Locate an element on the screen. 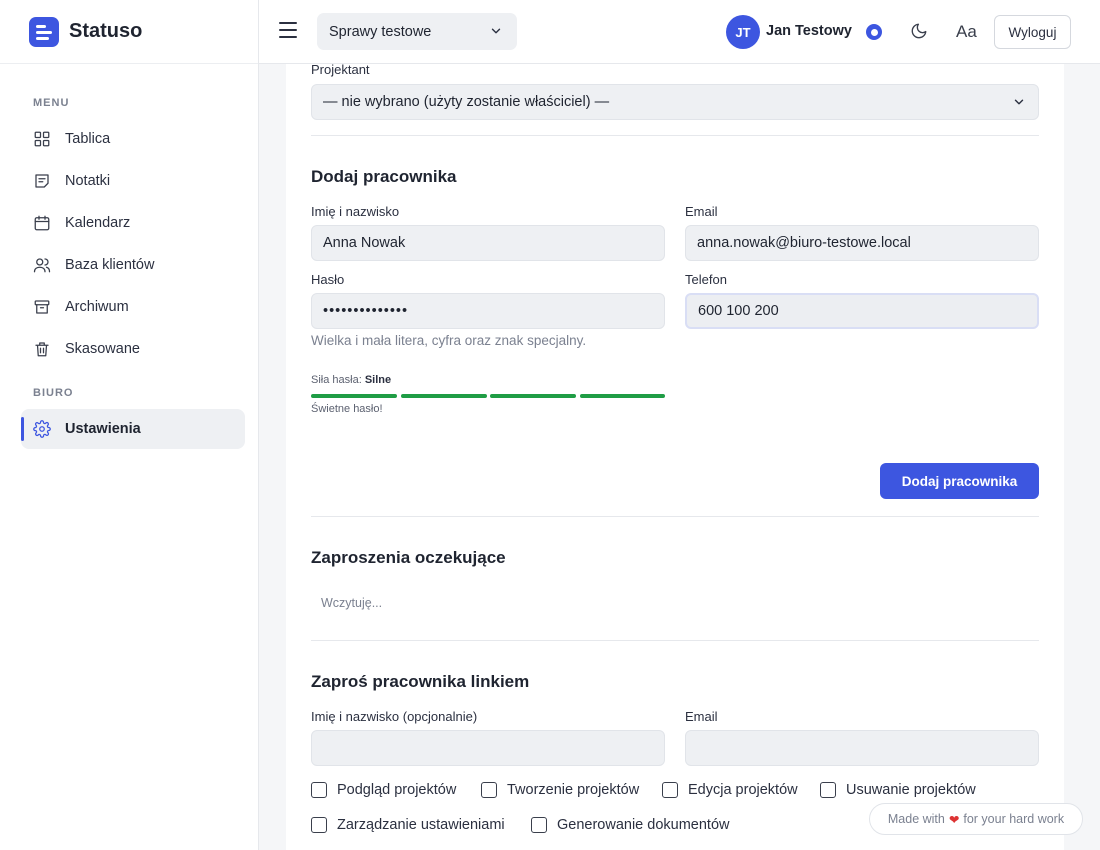 This screenshot has width=1100, height=850. avatar: JT is located at coordinates (743, 32).